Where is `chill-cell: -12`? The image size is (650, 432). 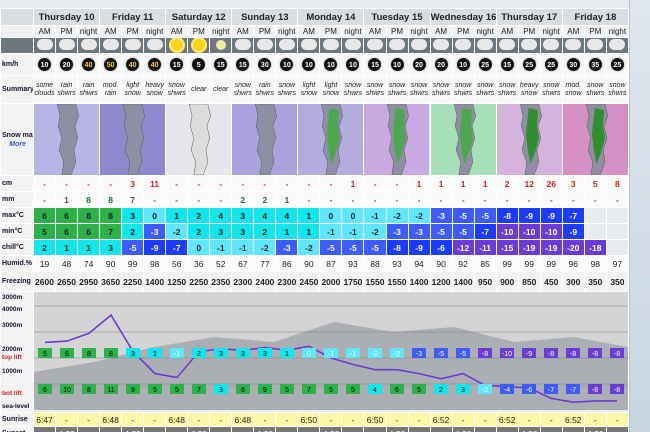
chill-cell: -12 is located at coordinates (463, 247).